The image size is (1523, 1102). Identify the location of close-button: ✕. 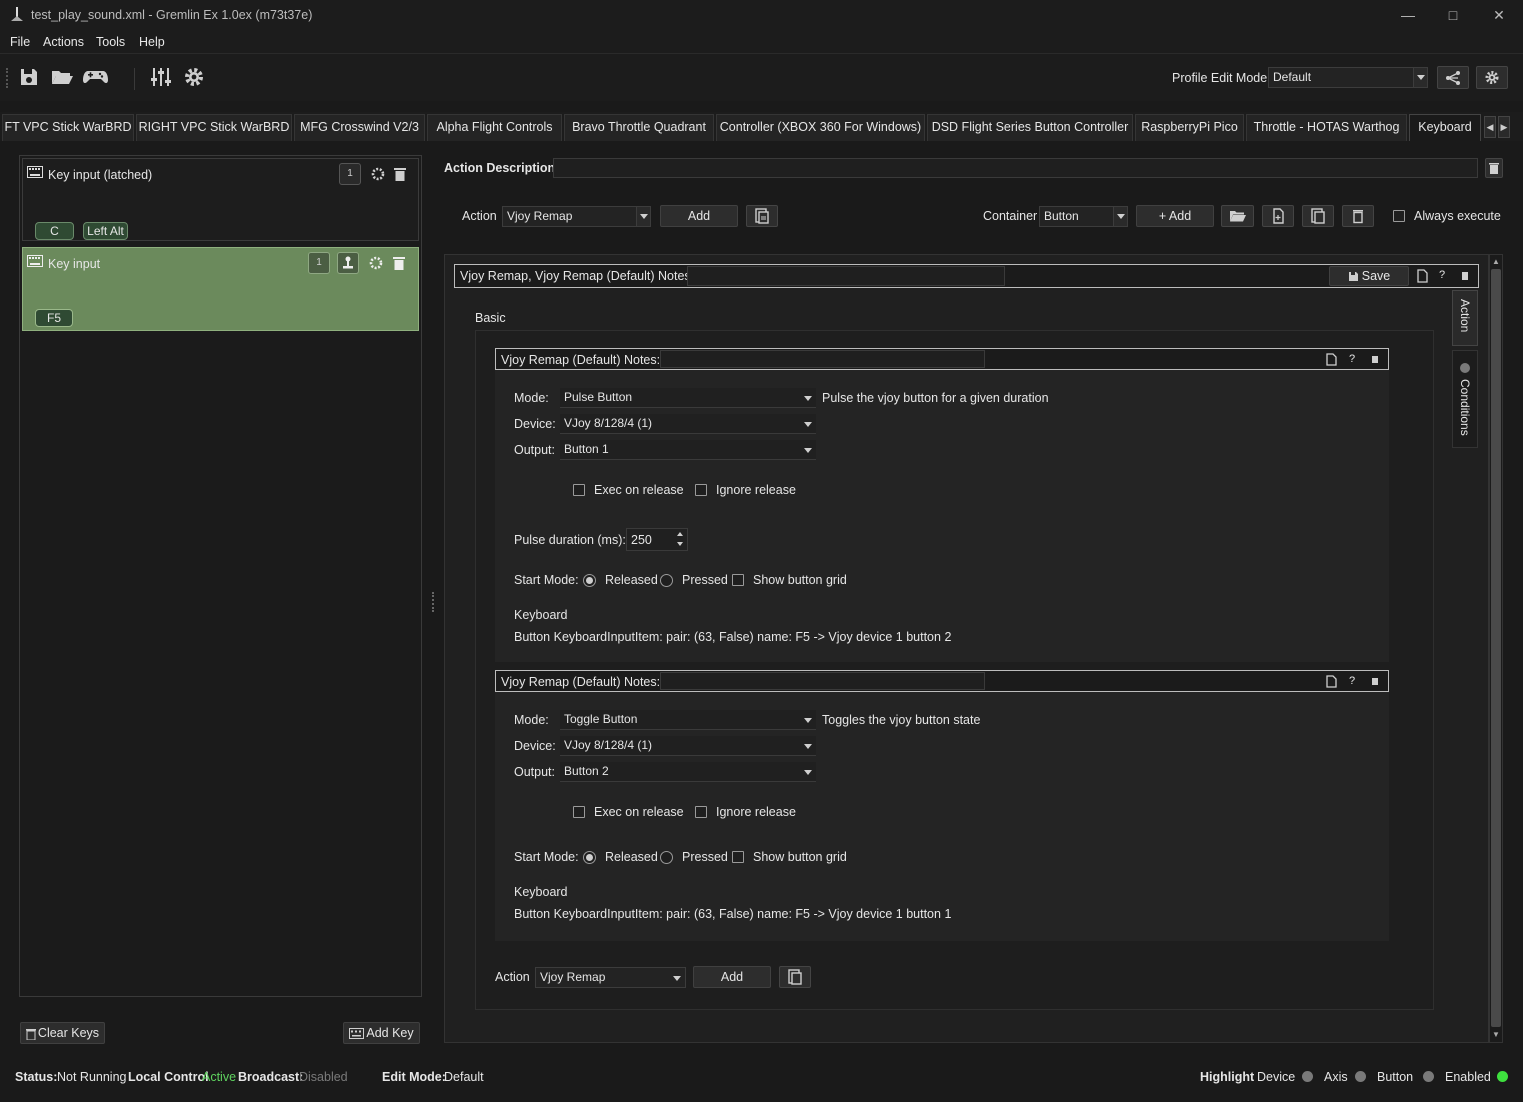
(1499, 15).